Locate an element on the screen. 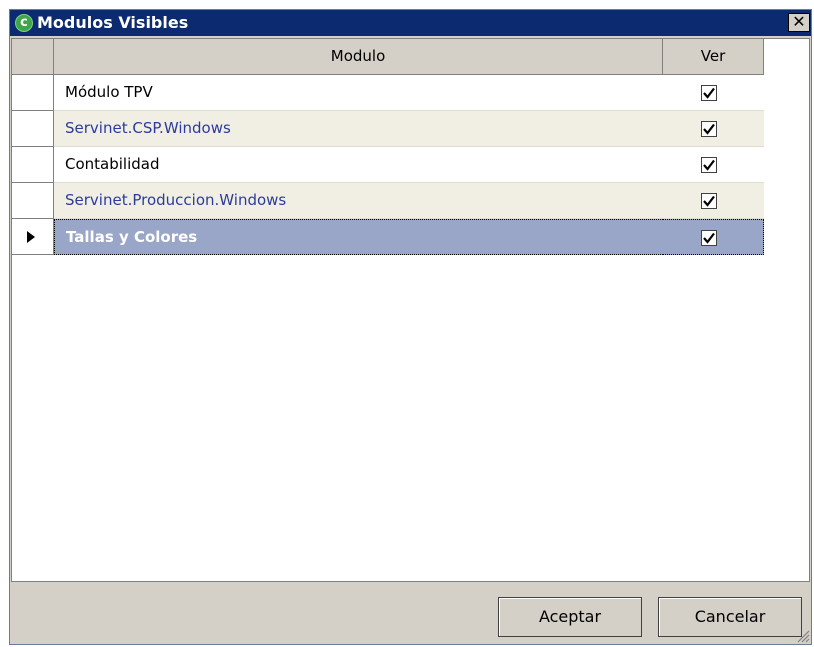 Image resolution: width=814 pixels, height=647 pixels. row-selector-header is located at coordinates (33, 57).